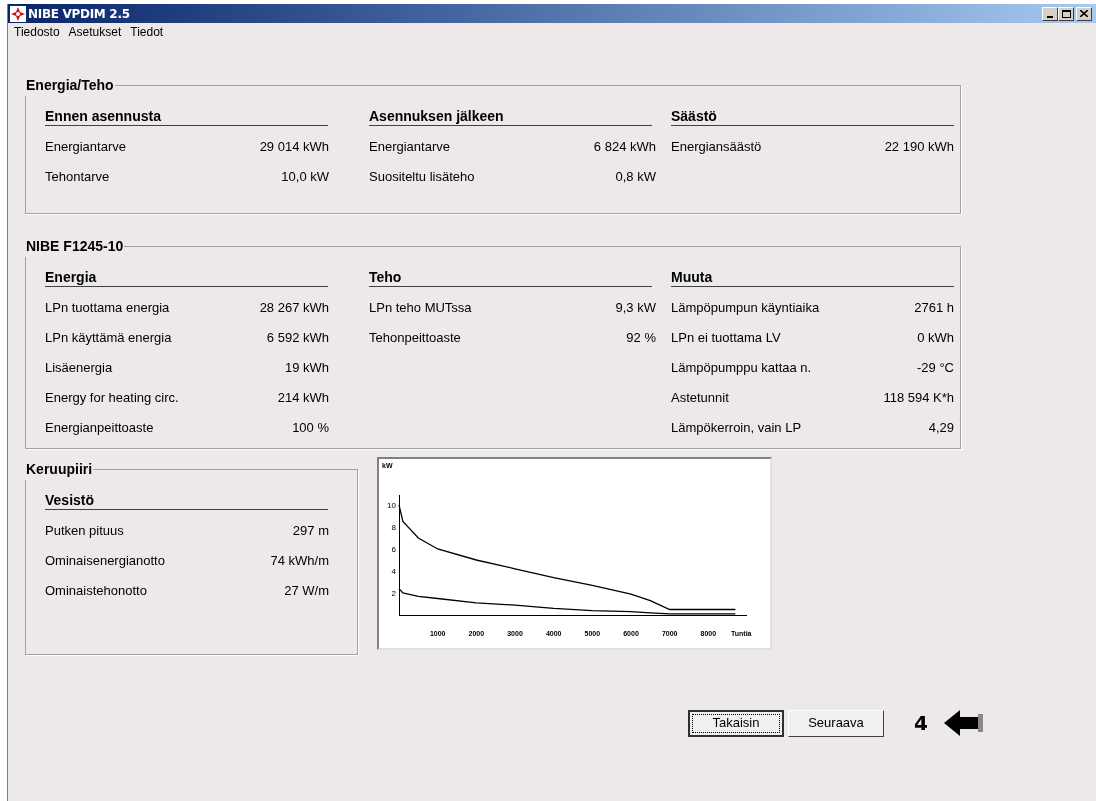 This screenshot has width=1096, height=801. I want to click on field-value: 0 kWh, so click(935, 338).